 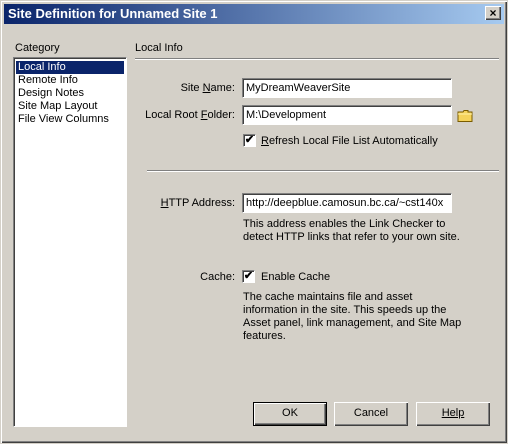 What do you see at coordinates (323, 171) in the screenshot?
I see `section-divider` at bounding box center [323, 171].